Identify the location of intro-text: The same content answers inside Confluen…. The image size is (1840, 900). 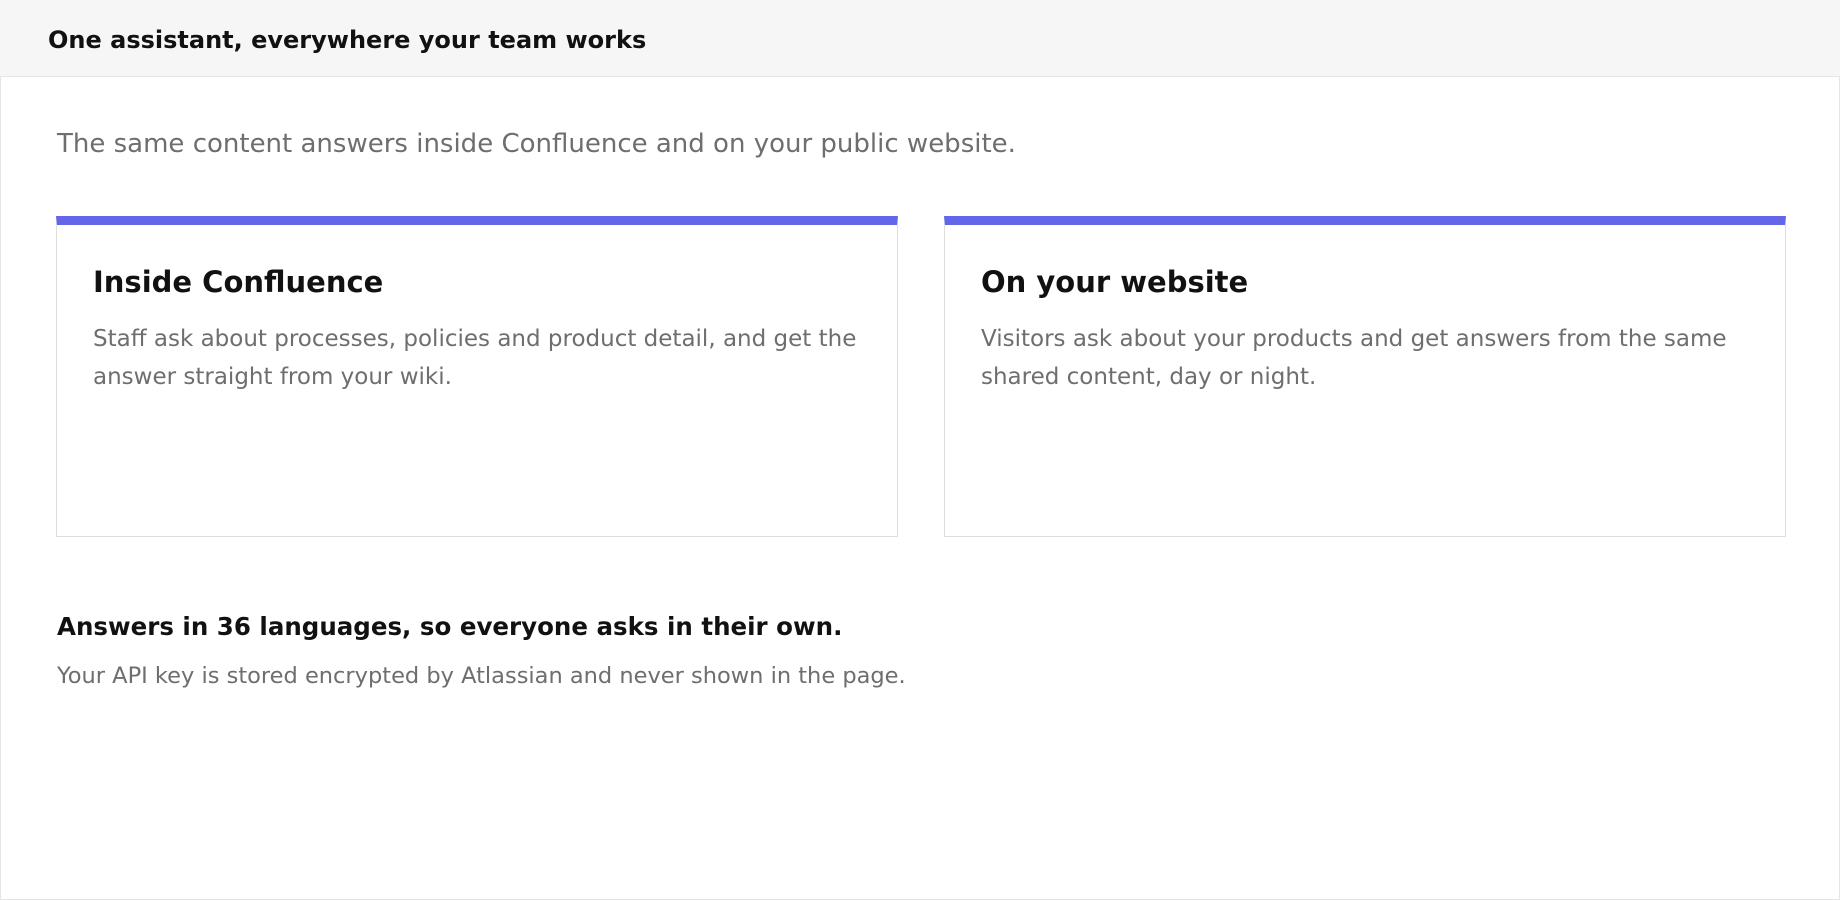
(536, 144).